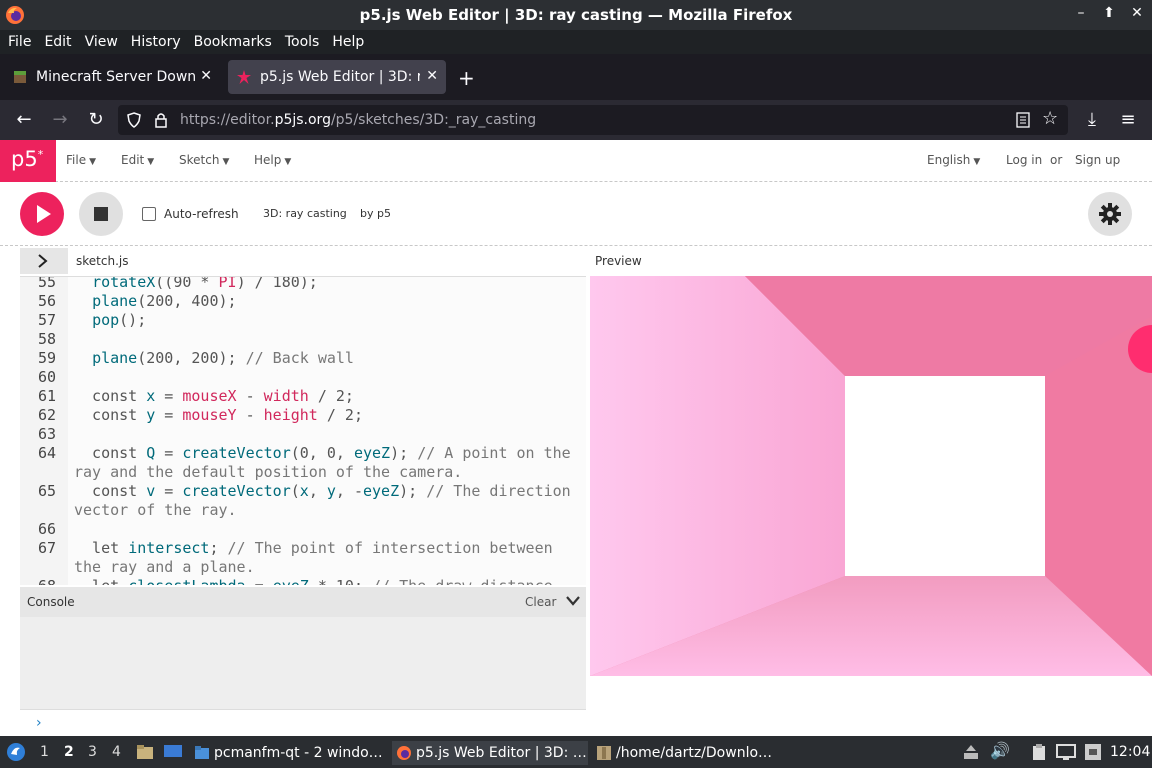 Image resolution: width=1152 pixels, height=768 pixels. Describe the element at coordinates (1050, 118) in the screenshot. I see `bookmark-star-icon: ☆` at that location.